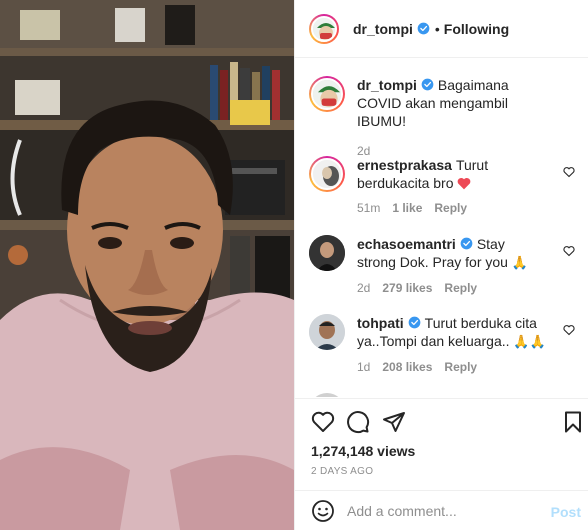 The image size is (588, 530). I want to click on post-timestamp: 2 DAYS AGO, so click(342, 471).